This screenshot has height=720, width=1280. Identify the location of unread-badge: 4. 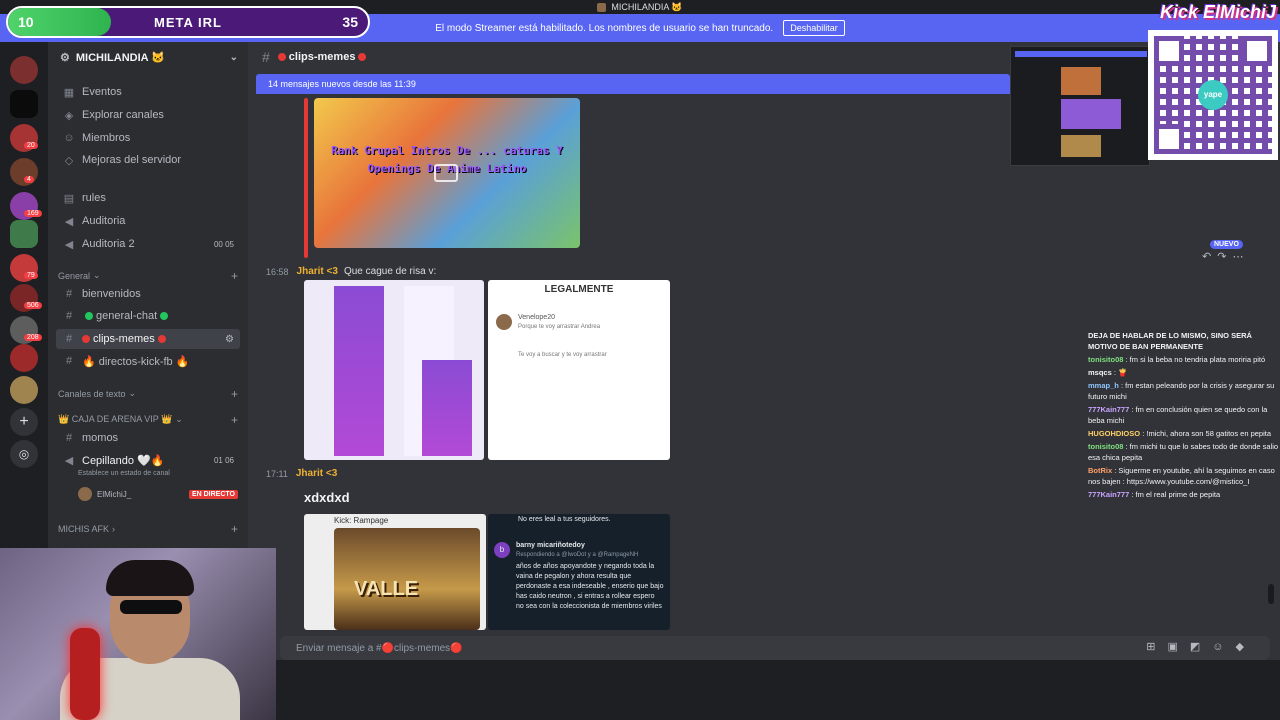
(29, 179).